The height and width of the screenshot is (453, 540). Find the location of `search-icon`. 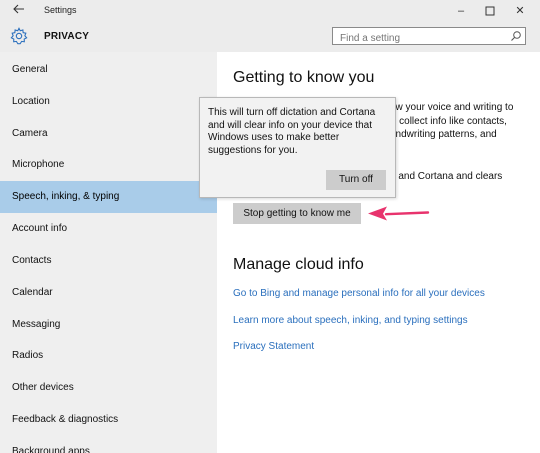

search-icon is located at coordinates (516, 36).